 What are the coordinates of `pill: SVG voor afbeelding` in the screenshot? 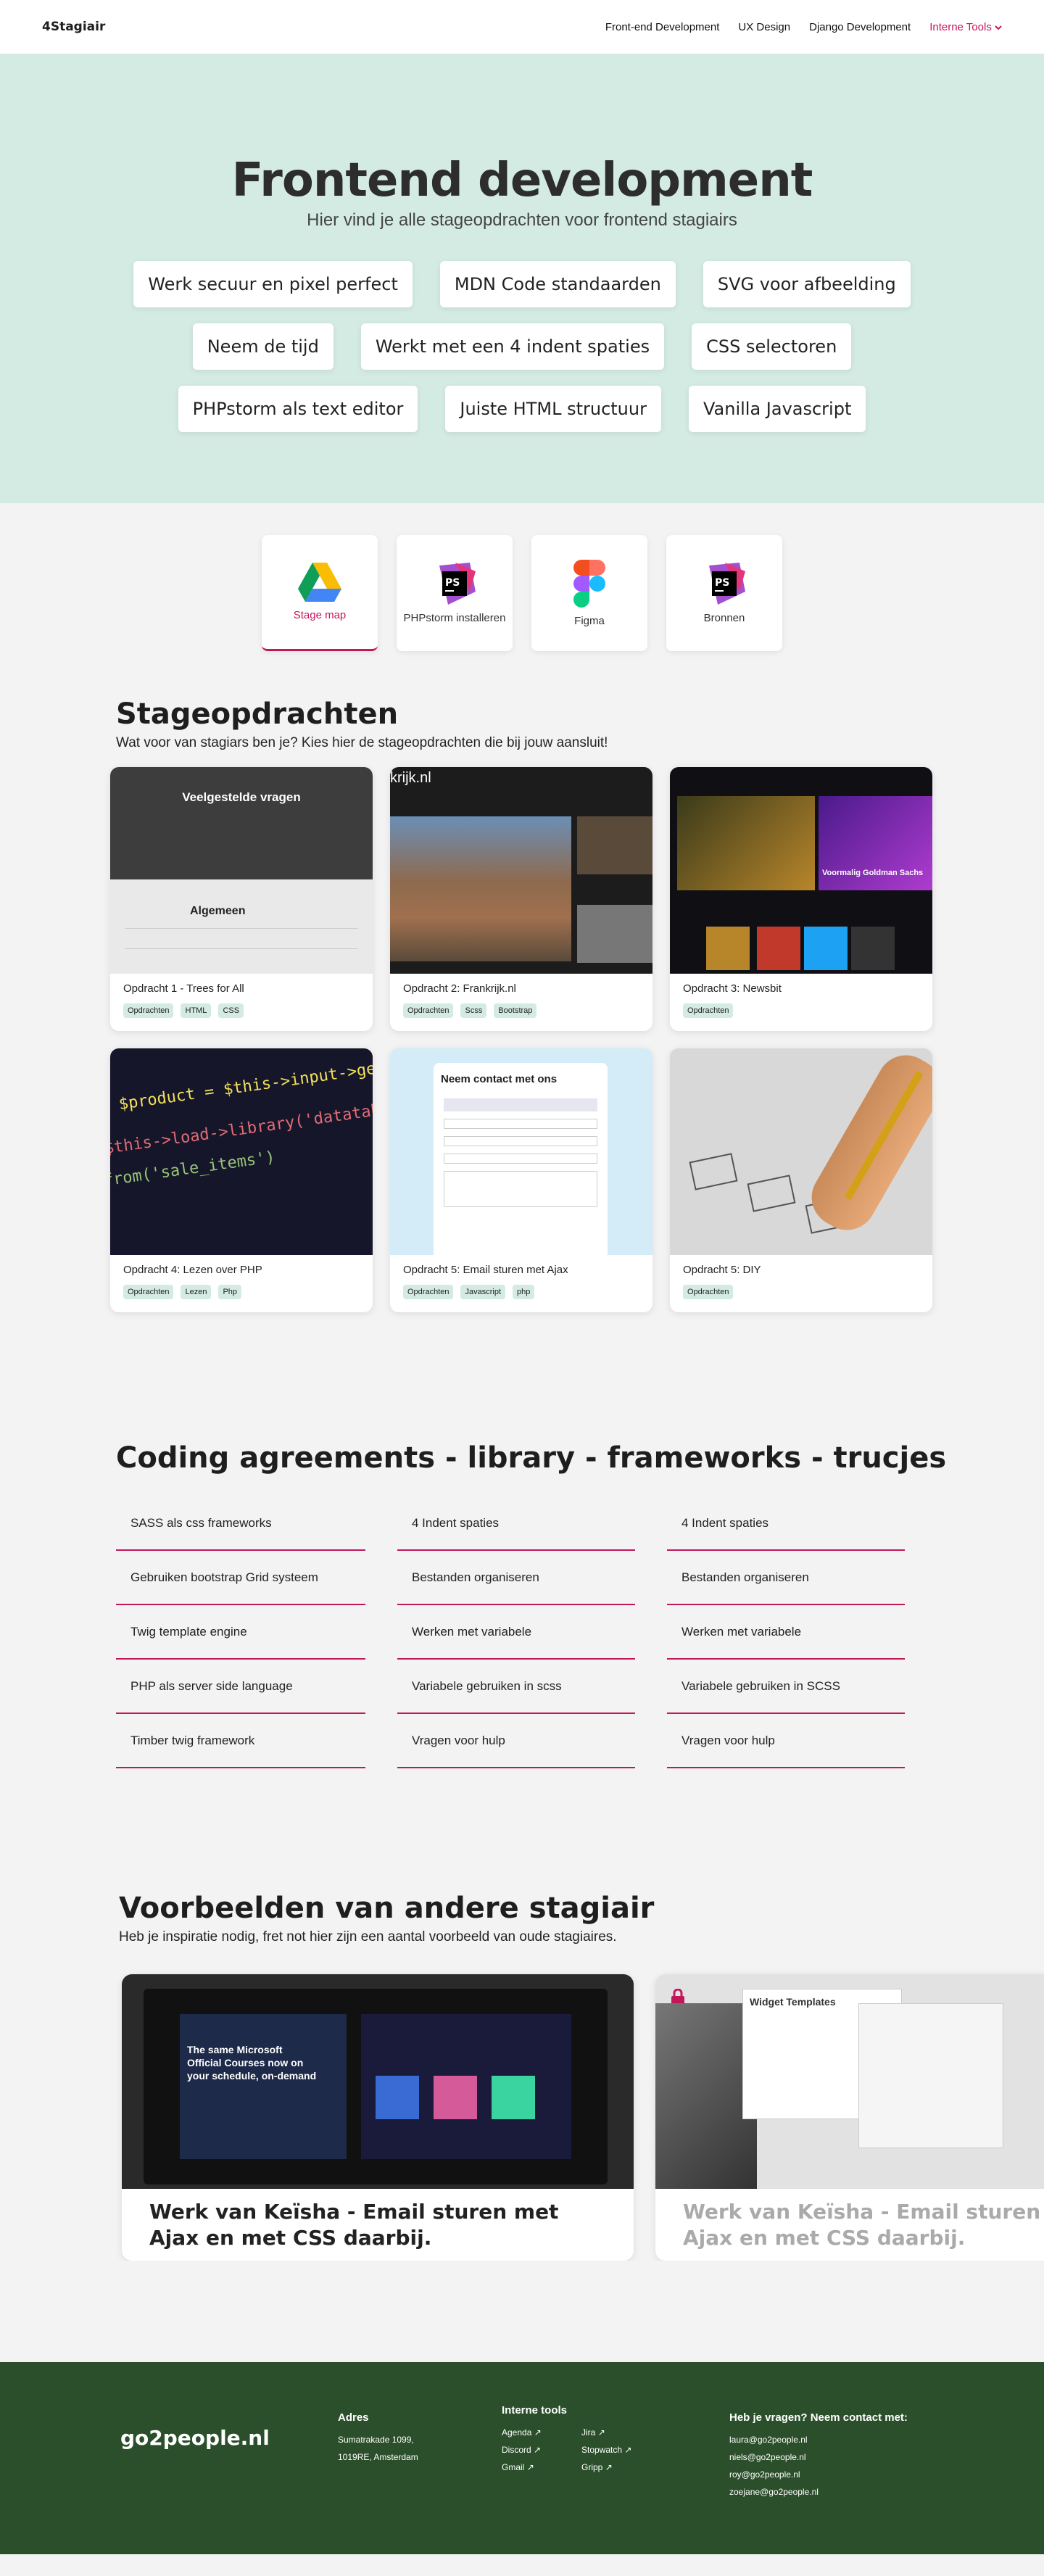 It's located at (807, 284).